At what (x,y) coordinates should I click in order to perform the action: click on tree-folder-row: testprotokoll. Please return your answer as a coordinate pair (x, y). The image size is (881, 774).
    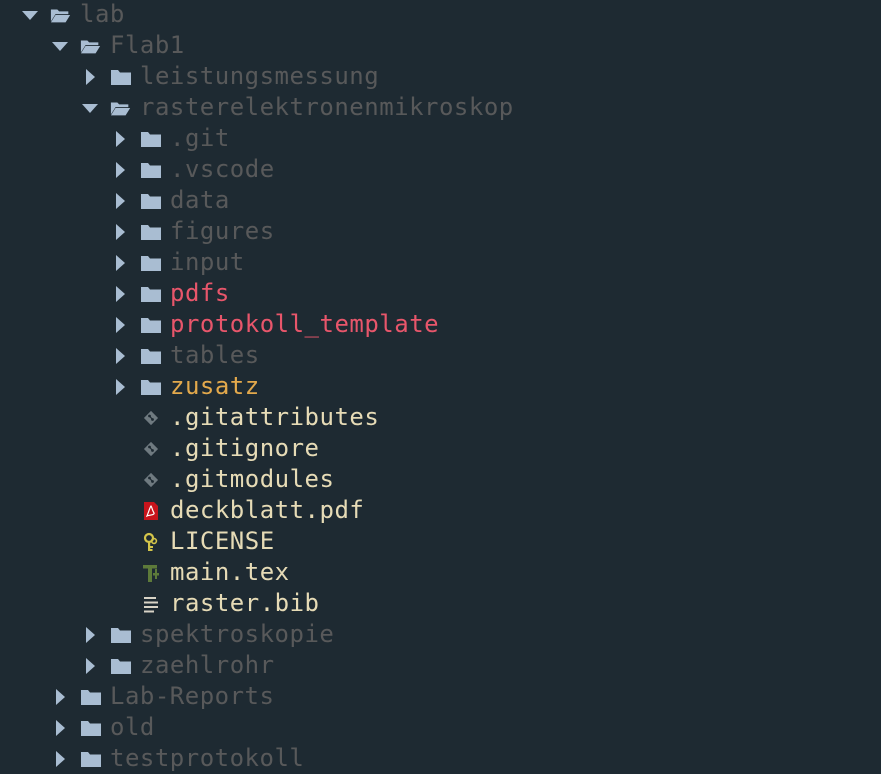
    Looking at the image, I should click on (177, 758).